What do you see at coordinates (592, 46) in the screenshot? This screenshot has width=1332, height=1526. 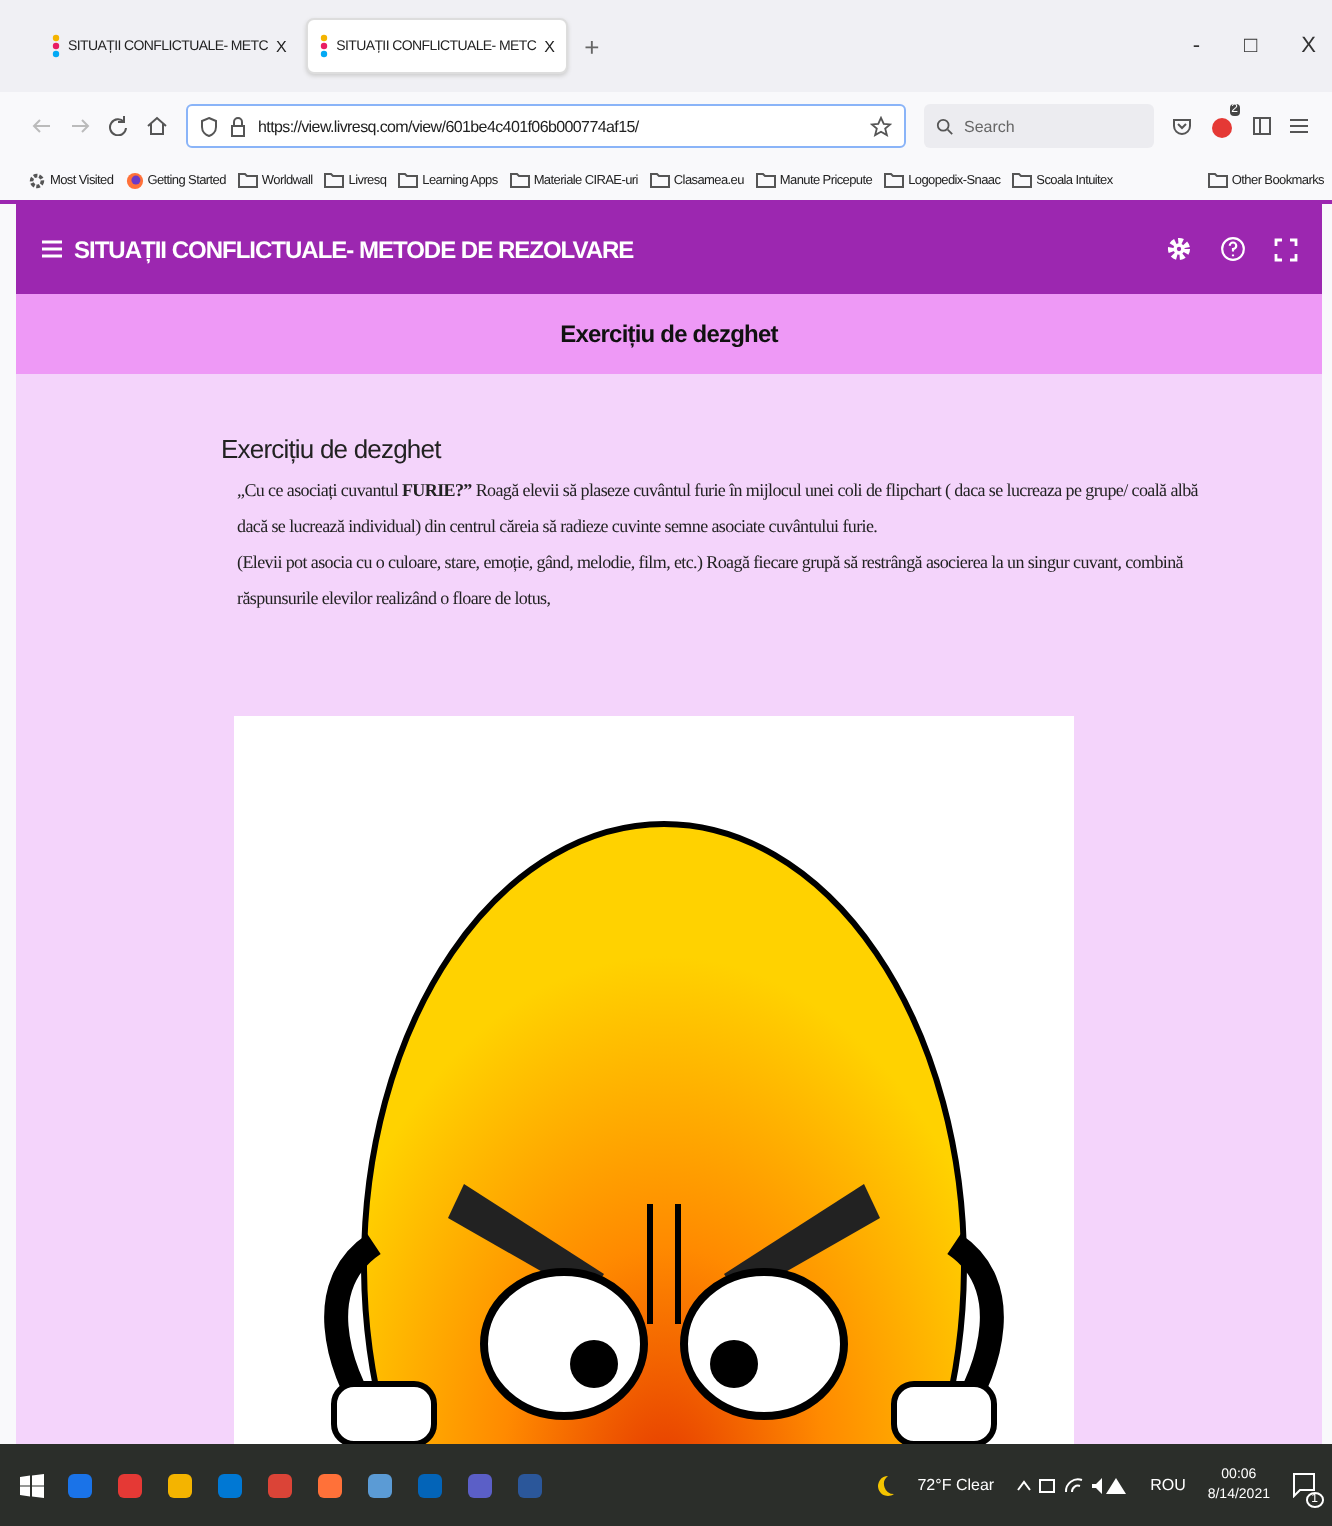 I see `new-tab-button: +` at bounding box center [592, 46].